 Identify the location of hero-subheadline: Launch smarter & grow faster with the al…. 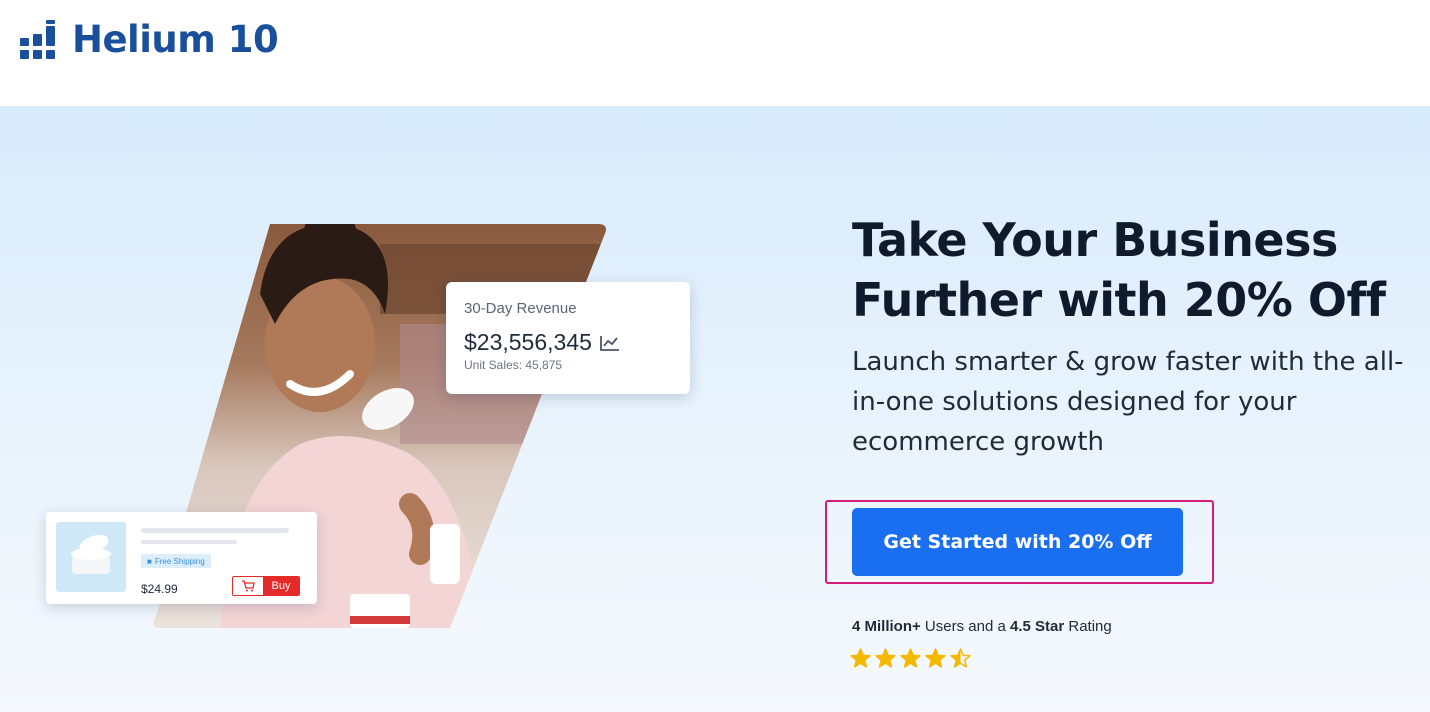
(1128, 402).